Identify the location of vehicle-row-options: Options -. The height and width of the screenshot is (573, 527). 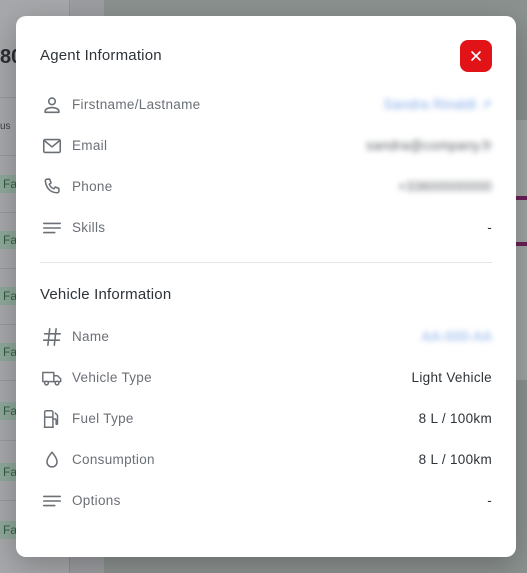
(266, 500).